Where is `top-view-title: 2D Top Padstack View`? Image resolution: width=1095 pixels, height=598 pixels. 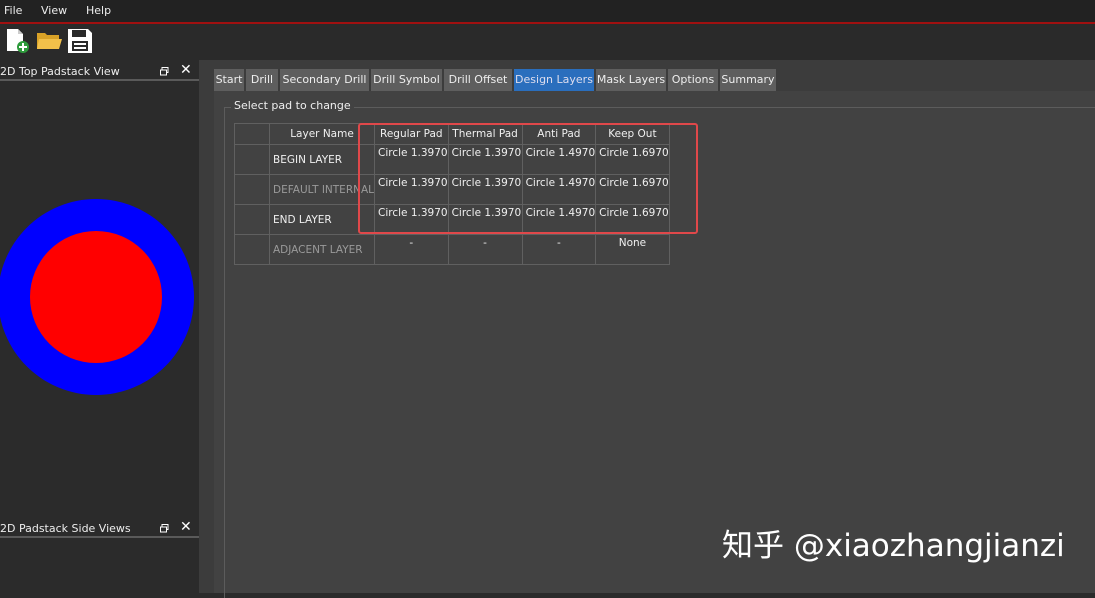 top-view-title: 2D Top Padstack View is located at coordinates (60, 71).